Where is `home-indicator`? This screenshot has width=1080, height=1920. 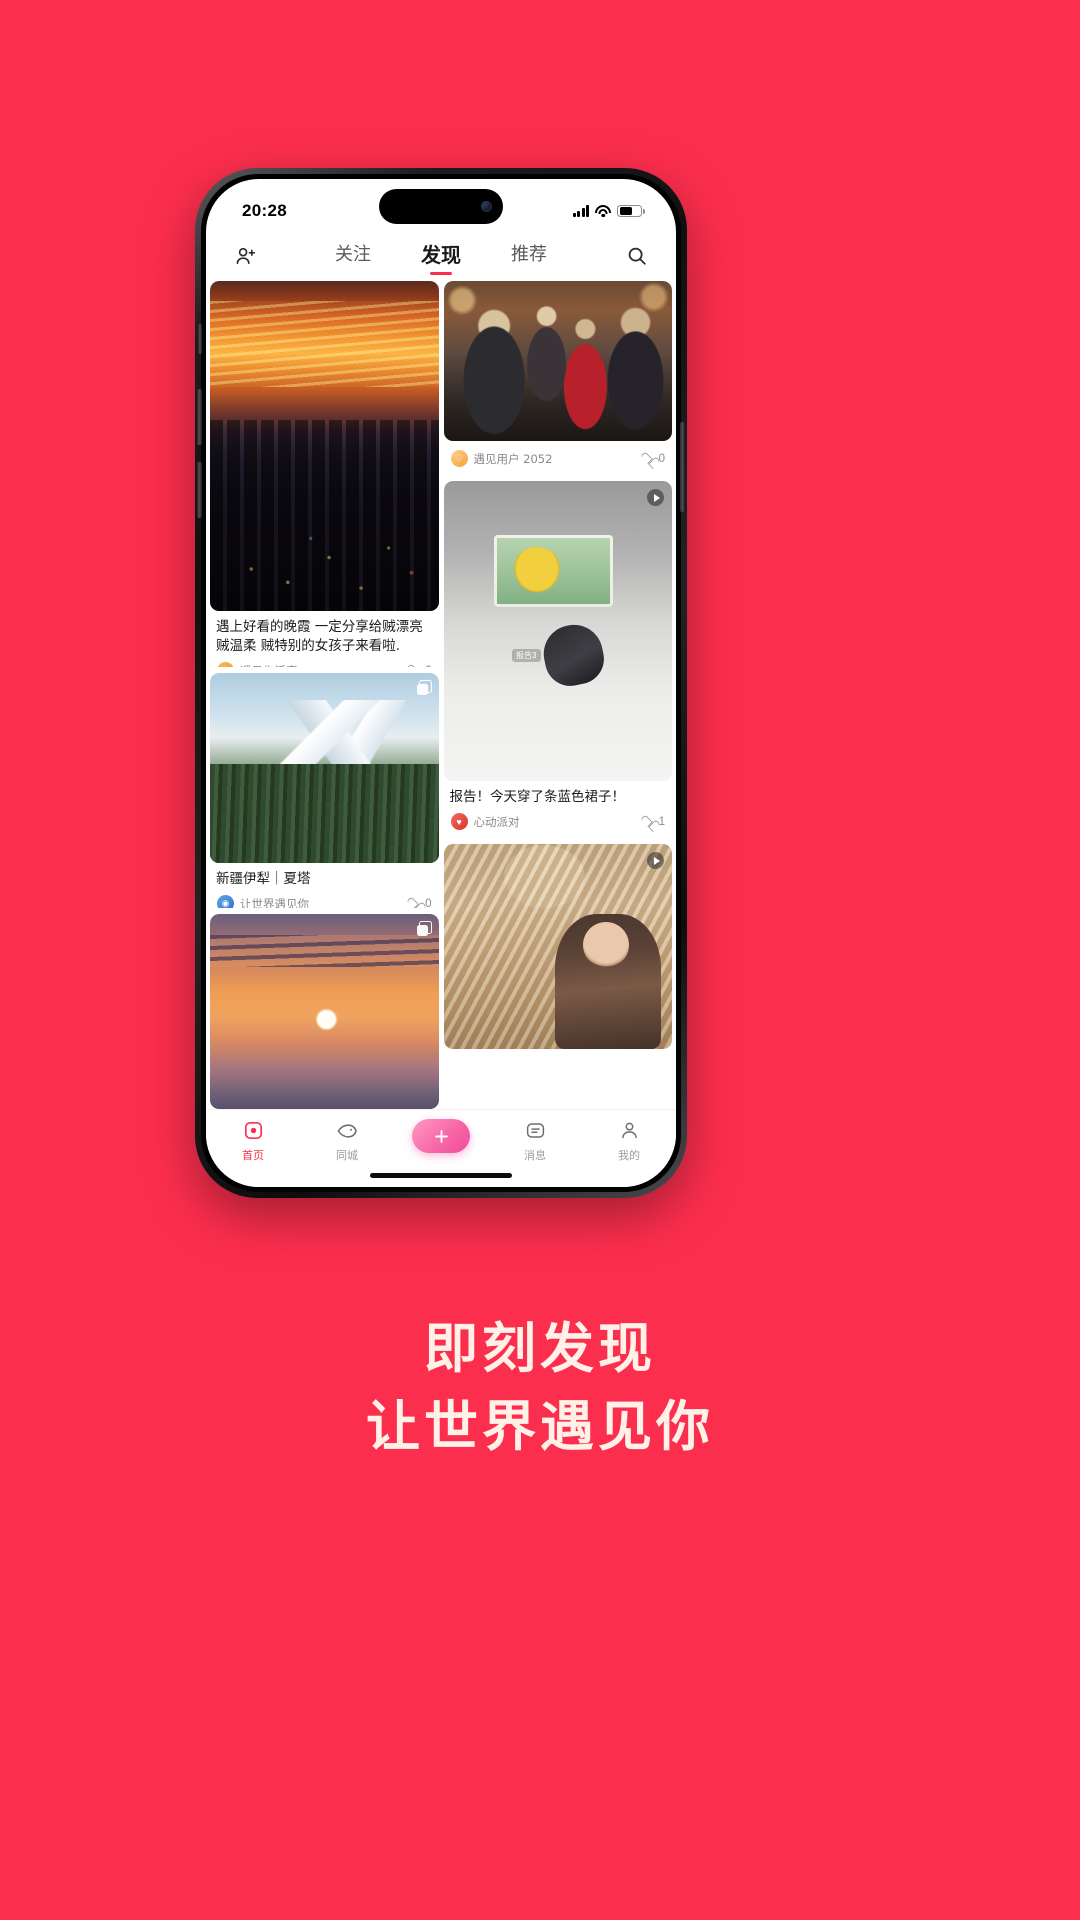 home-indicator is located at coordinates (441, 1175).